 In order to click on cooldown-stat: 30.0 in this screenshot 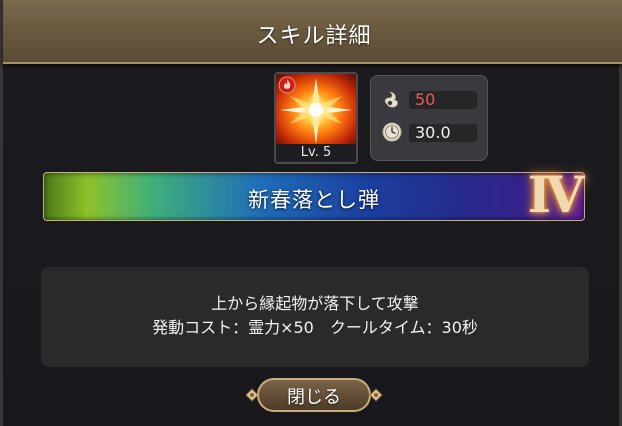, I will do `click(429, 132)`.